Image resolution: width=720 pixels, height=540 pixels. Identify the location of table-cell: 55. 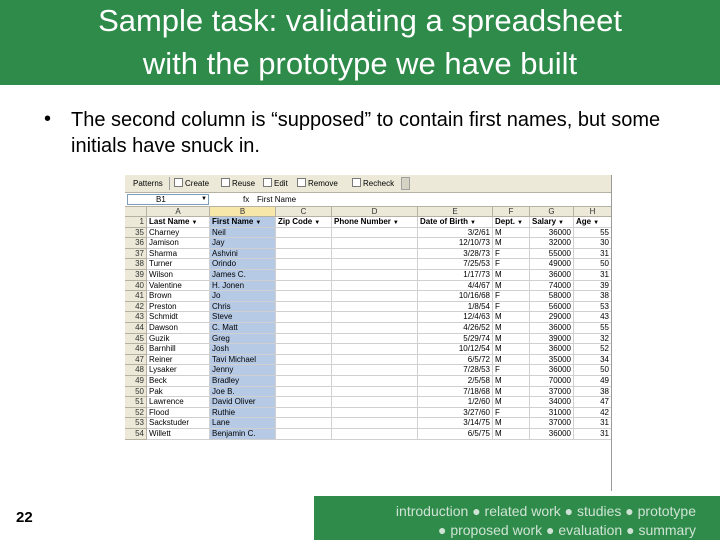
(593, 233).